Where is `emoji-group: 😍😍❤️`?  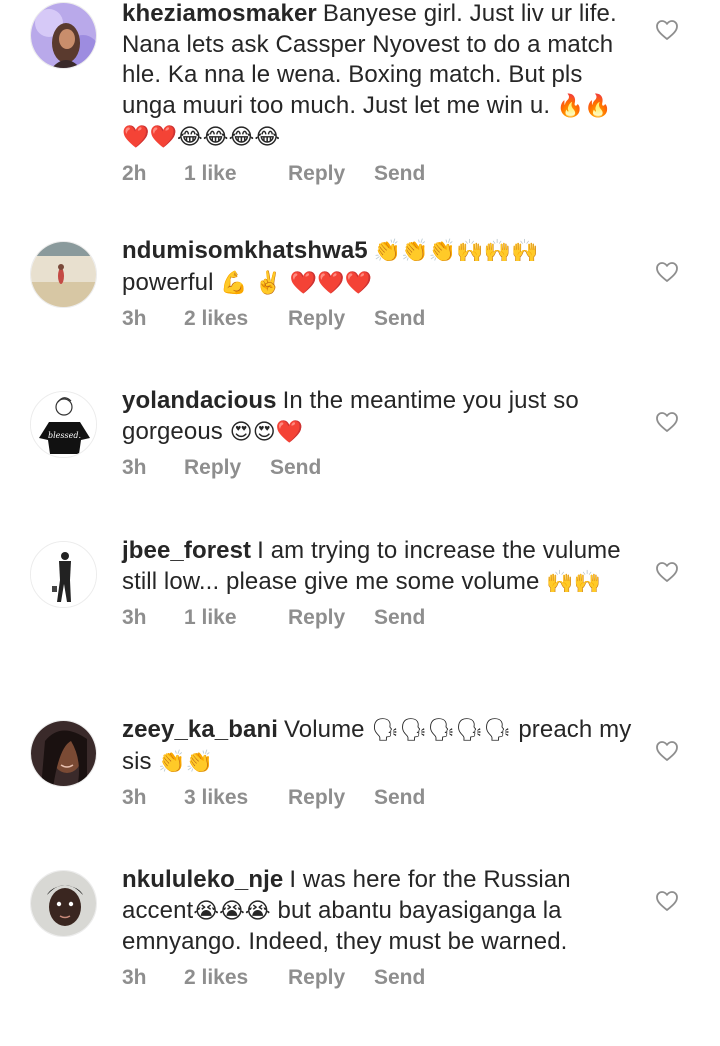 emoji-group: 😍😍❤️ is located at coordinates (266, 432).